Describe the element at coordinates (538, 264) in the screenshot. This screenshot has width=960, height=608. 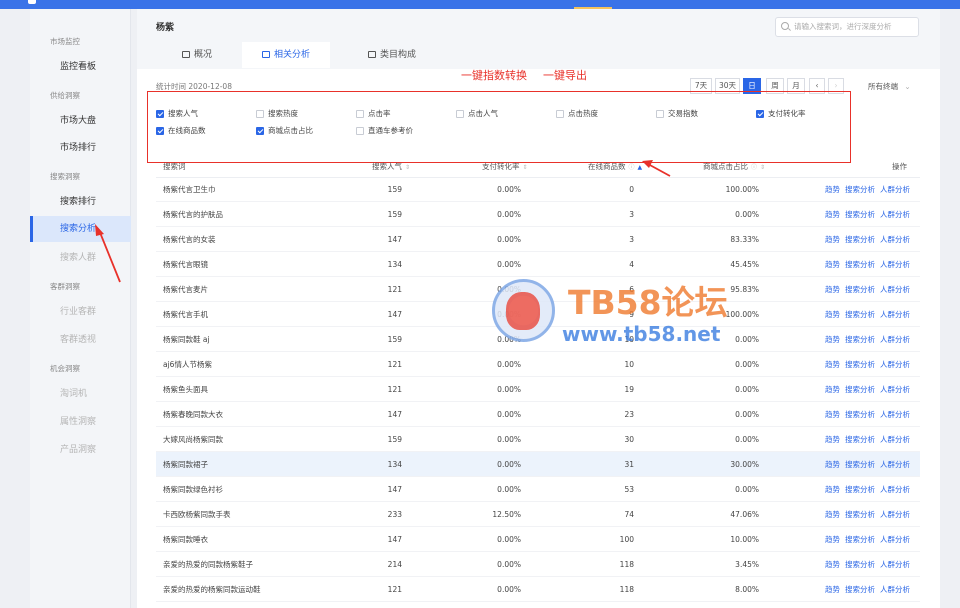
I see `table-row: 杨紫代言眼镜 134 0.00% 4 45.45% 趋势 搜索分析 人群分析` at that location.